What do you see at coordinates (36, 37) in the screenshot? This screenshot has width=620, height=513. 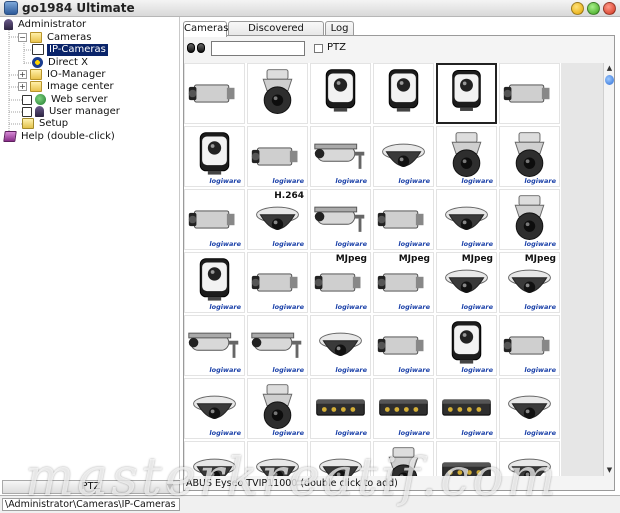 I see `folder-icon` at bounding box center [36, 37].